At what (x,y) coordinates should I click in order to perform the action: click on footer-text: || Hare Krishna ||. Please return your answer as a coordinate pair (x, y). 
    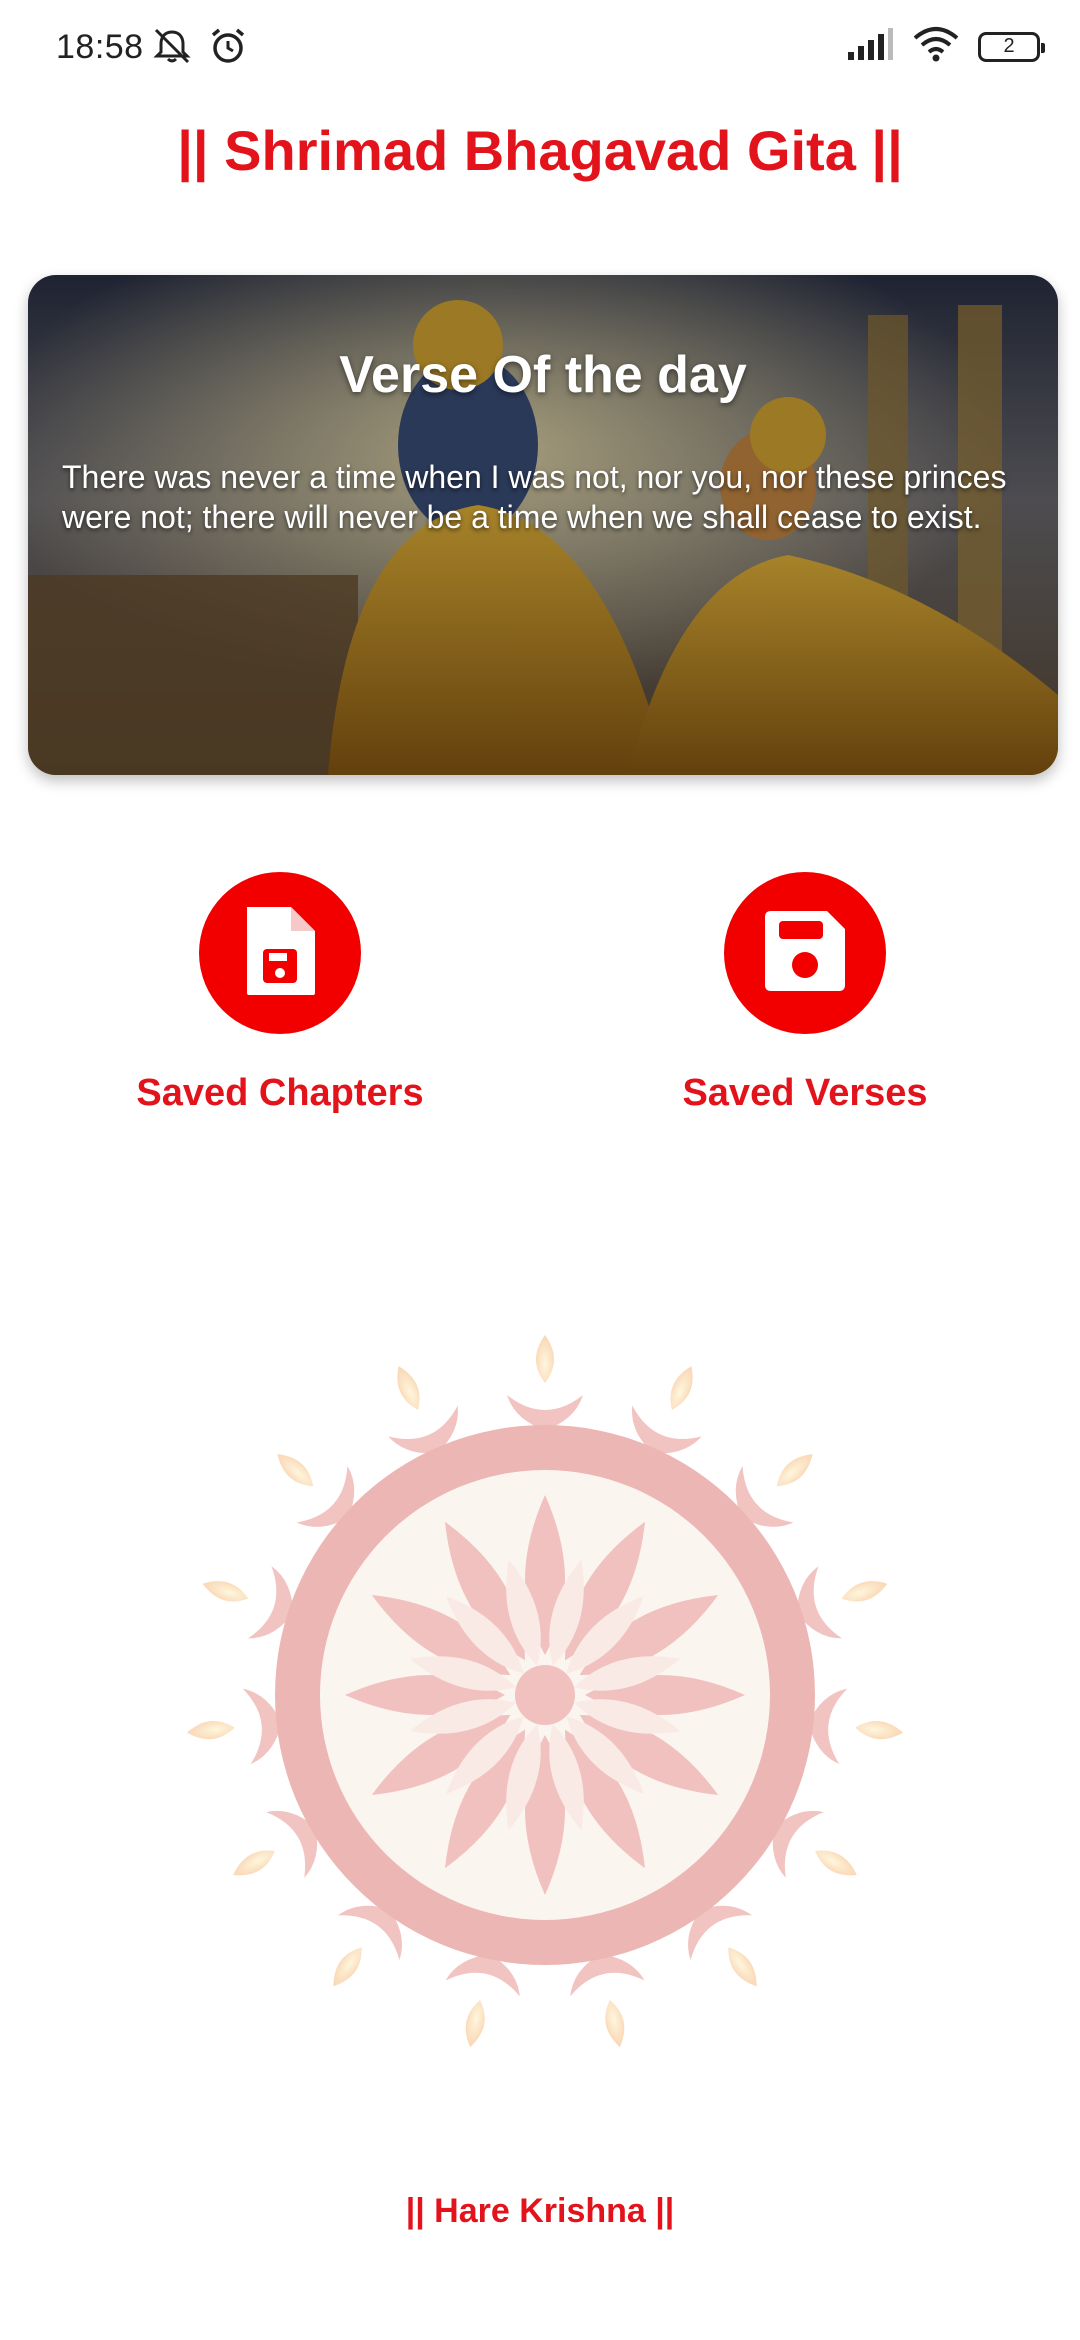
    Looking at the image, I should click on (540, 2211).